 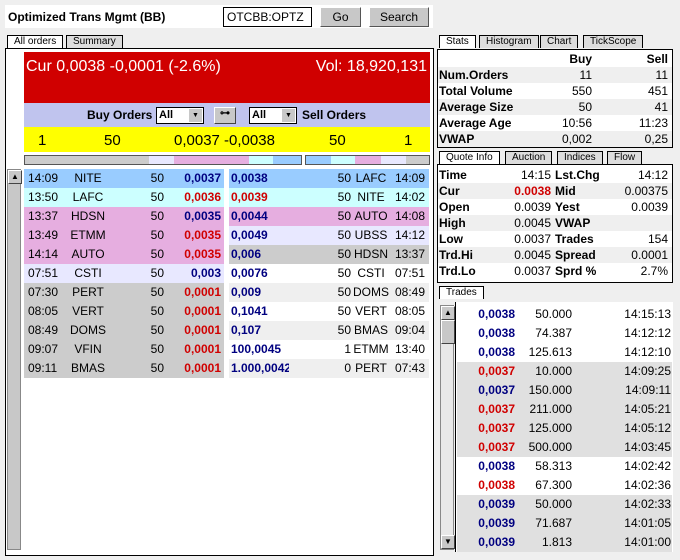 What do you see at coordinates (88, 349) in the screenshot?
I see `market-maker: VFIN` at bounding box center [88, 349].